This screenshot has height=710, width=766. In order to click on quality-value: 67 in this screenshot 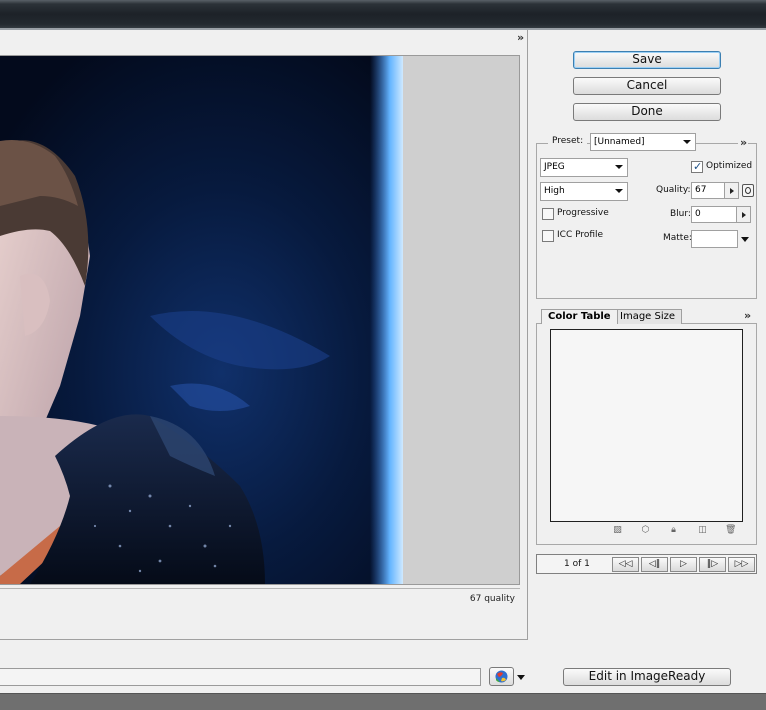, I will do `click(701, 190)`.